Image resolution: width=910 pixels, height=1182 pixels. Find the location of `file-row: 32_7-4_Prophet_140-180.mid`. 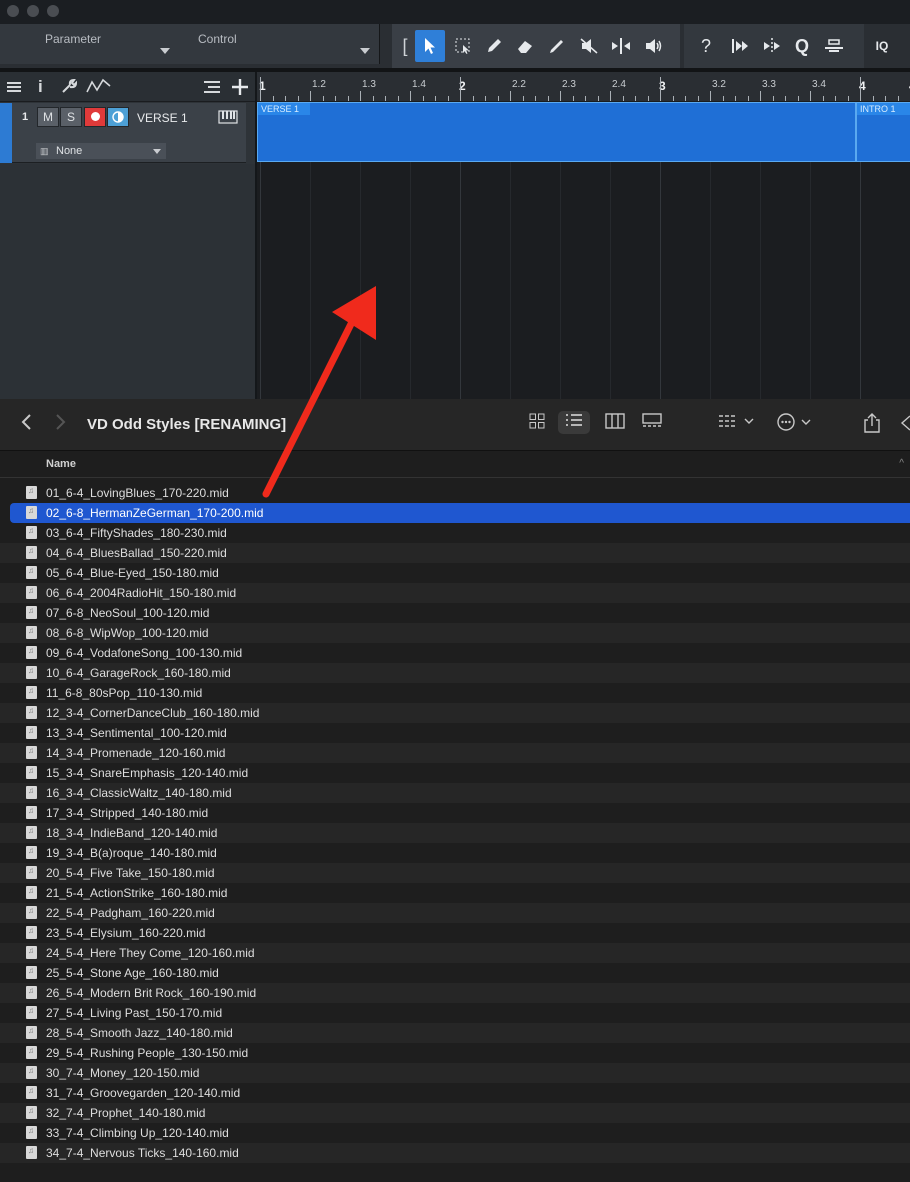

file-row: 32_7-4_Prophet_140-180.mid is located at coordinates (455, 1113).